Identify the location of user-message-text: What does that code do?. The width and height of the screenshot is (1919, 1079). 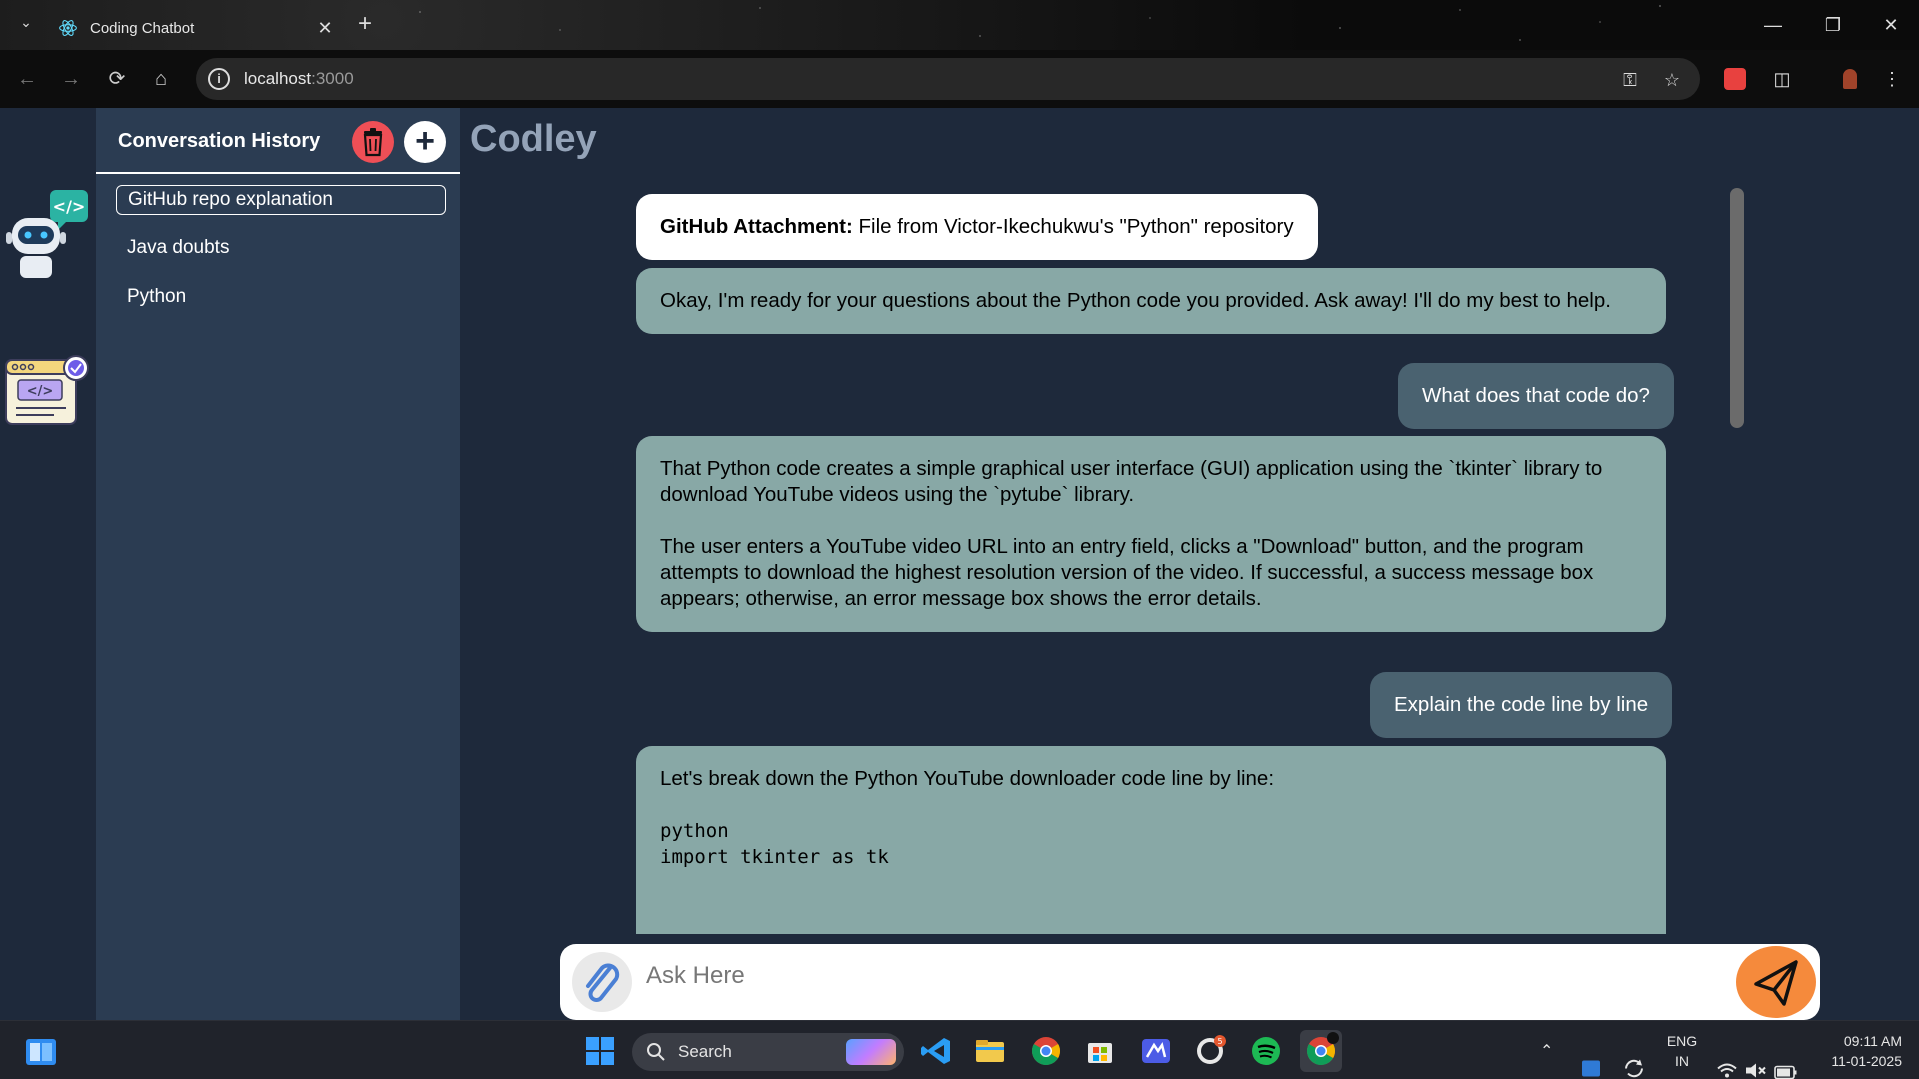
(1536, 395).